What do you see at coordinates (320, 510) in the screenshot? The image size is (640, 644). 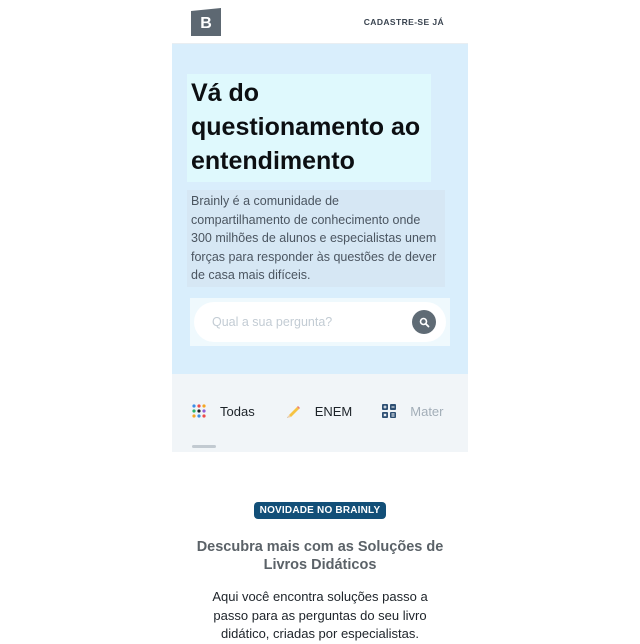 I see `novelty-badge: NOVIDADE NO BRAINLY` at bounding box center [320, 510].